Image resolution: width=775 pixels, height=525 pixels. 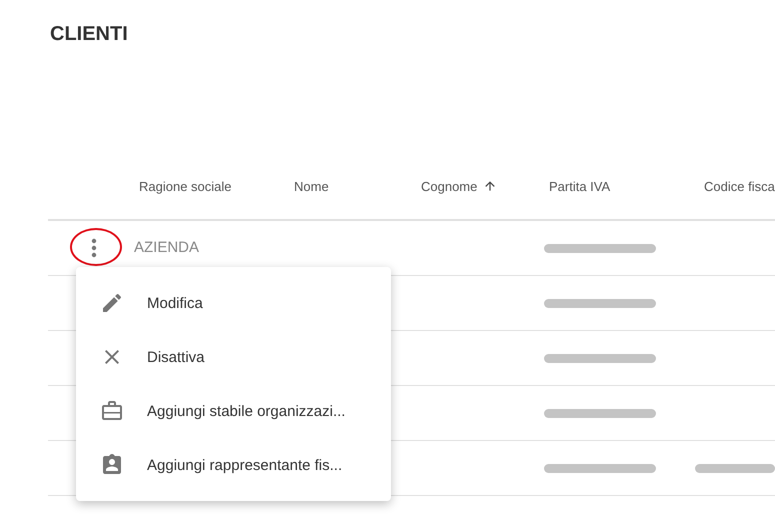 I want to click on menu-item: Disattiva, so click(x=176, y=357).